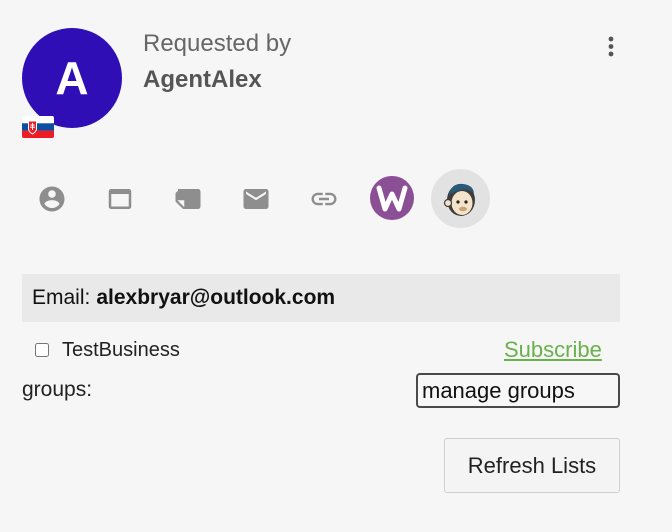  I want to click on slovakia-flag-icon, so click(38, 127).